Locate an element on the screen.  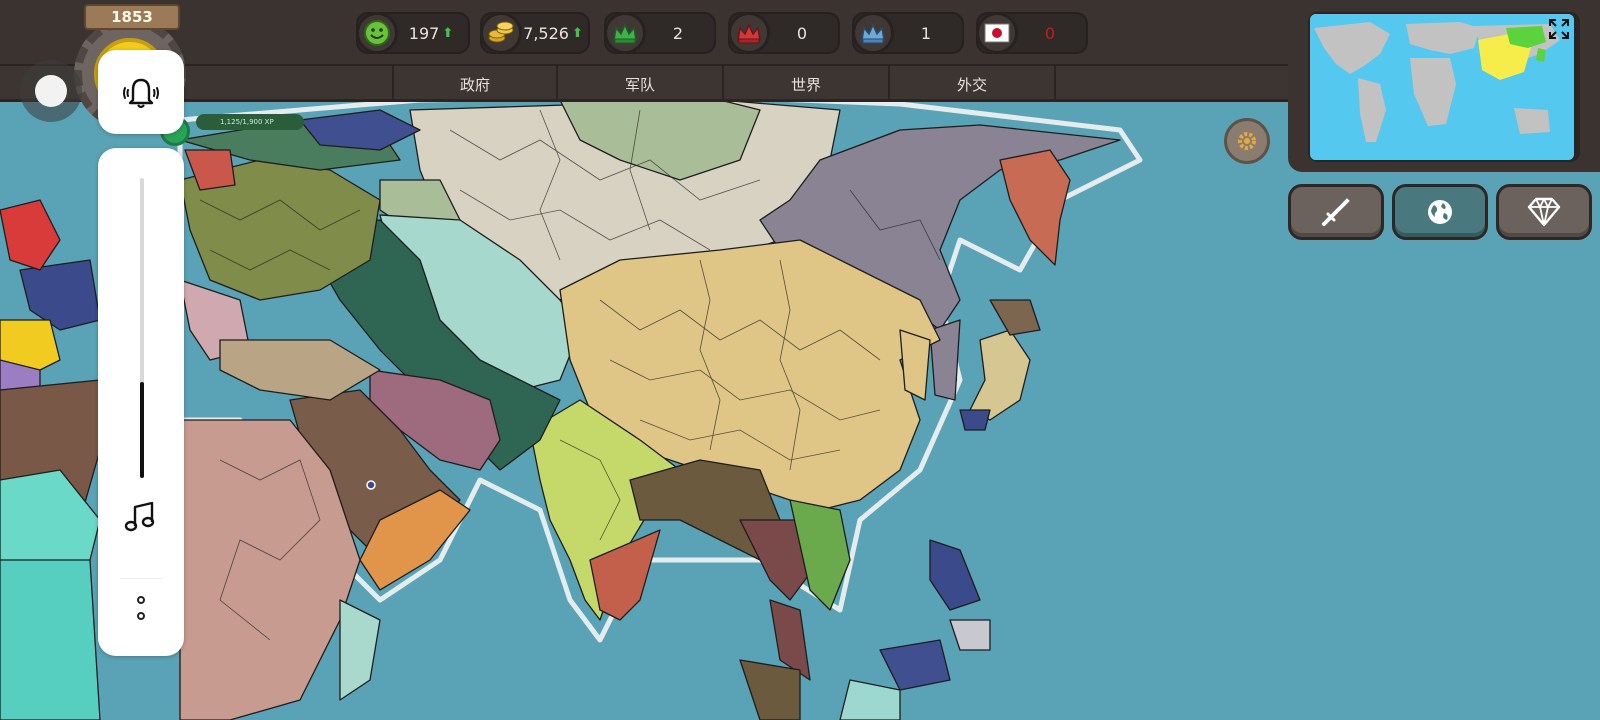
resource-green-crown: 2 is located at coordinates (660, 33).